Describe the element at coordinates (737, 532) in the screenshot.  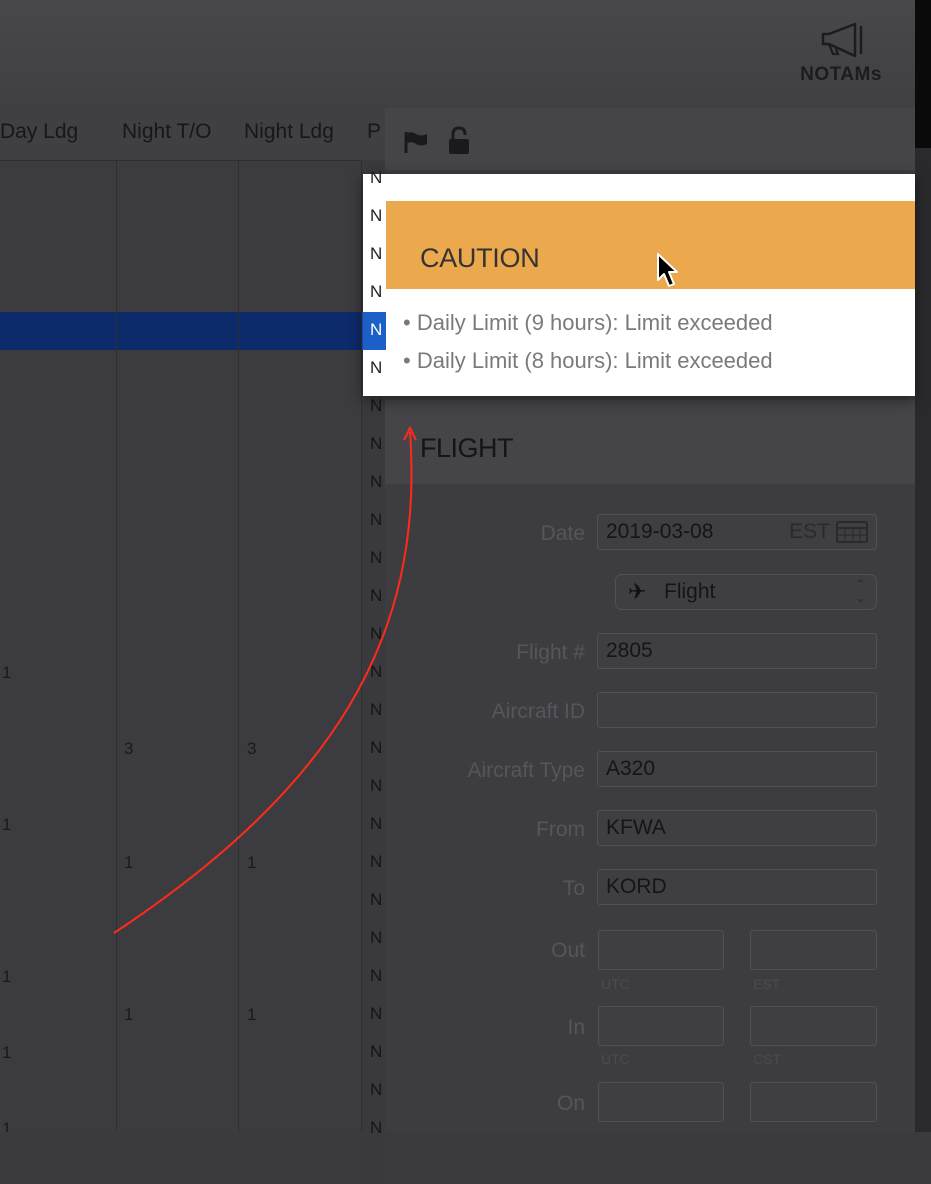
I see `date-field: 2019-03-08 EST` at that location.